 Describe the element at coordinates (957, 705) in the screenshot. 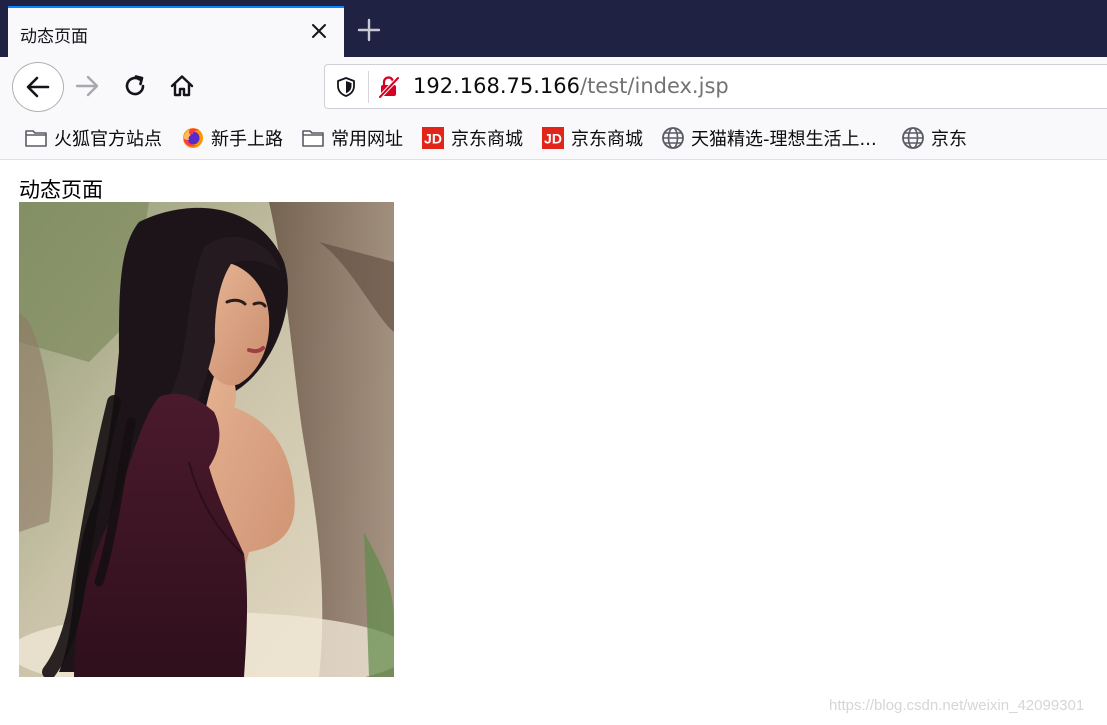

I see `csdn-watermark: https://blog.csdn.net/weixin_42099301` at that location.